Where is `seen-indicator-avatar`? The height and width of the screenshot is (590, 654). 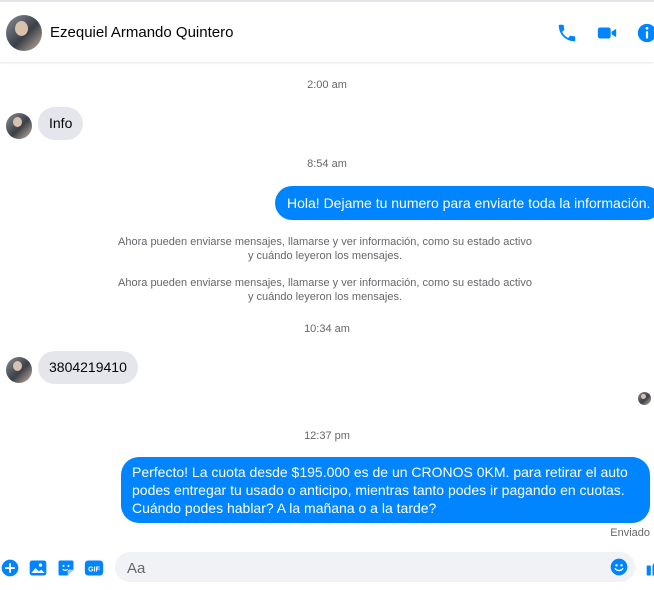
seen-indicator-avatar is located at coordinates (644, 398).